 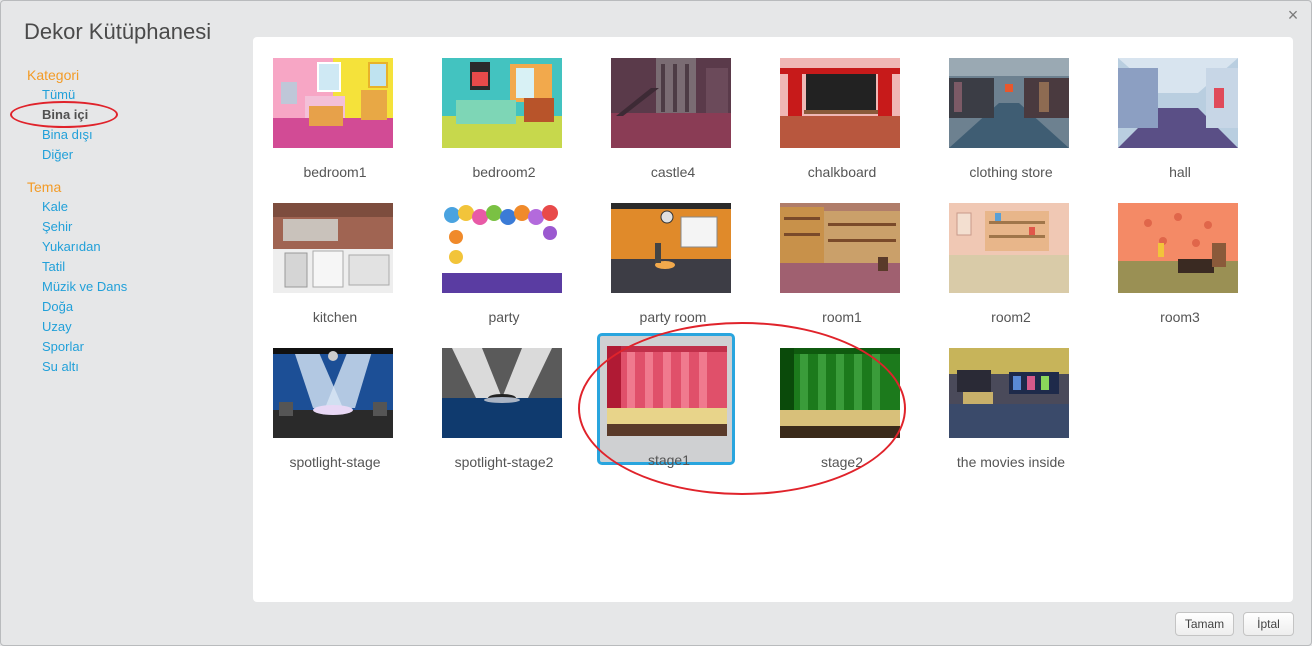 I want to click on theme-item-flying: Yukarıdan, so click(x=139, y=247).